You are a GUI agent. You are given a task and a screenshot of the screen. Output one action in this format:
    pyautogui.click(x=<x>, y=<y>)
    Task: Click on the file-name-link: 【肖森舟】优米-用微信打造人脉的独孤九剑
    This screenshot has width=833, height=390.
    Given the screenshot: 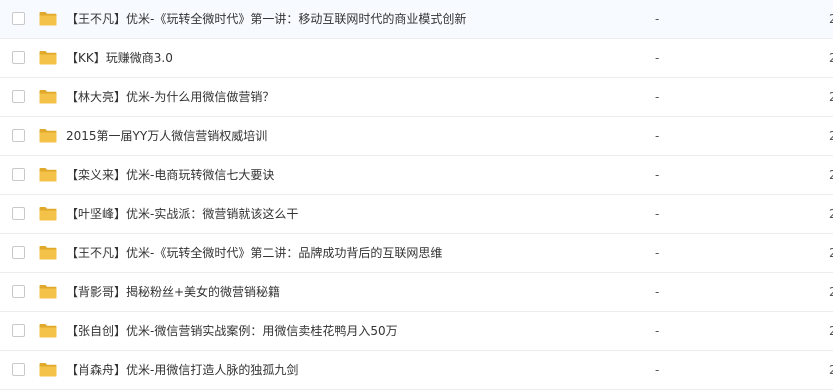 What is the action you would take?
    pyautogui.click(x=182, y=370)
    